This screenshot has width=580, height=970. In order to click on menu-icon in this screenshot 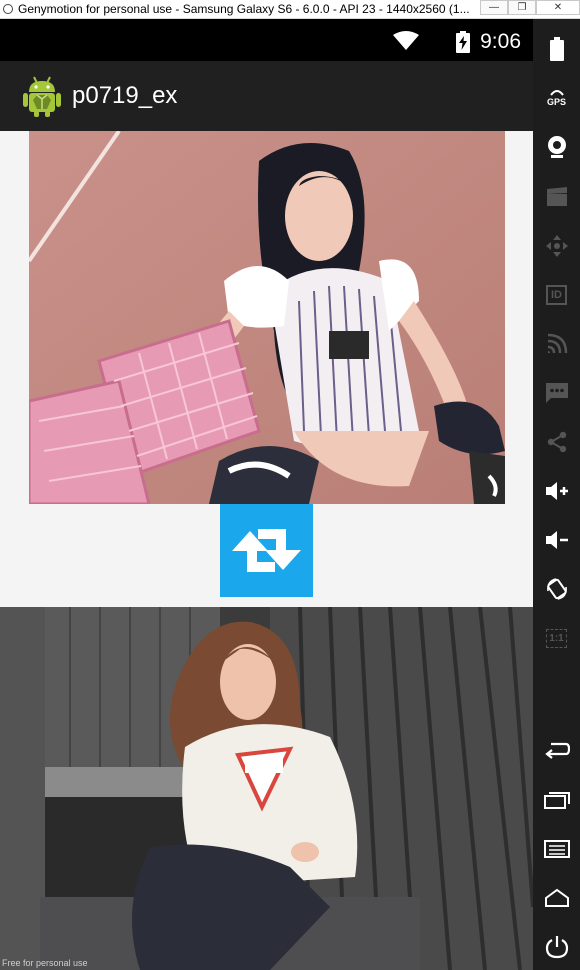, I will do `click(556, 849)`.